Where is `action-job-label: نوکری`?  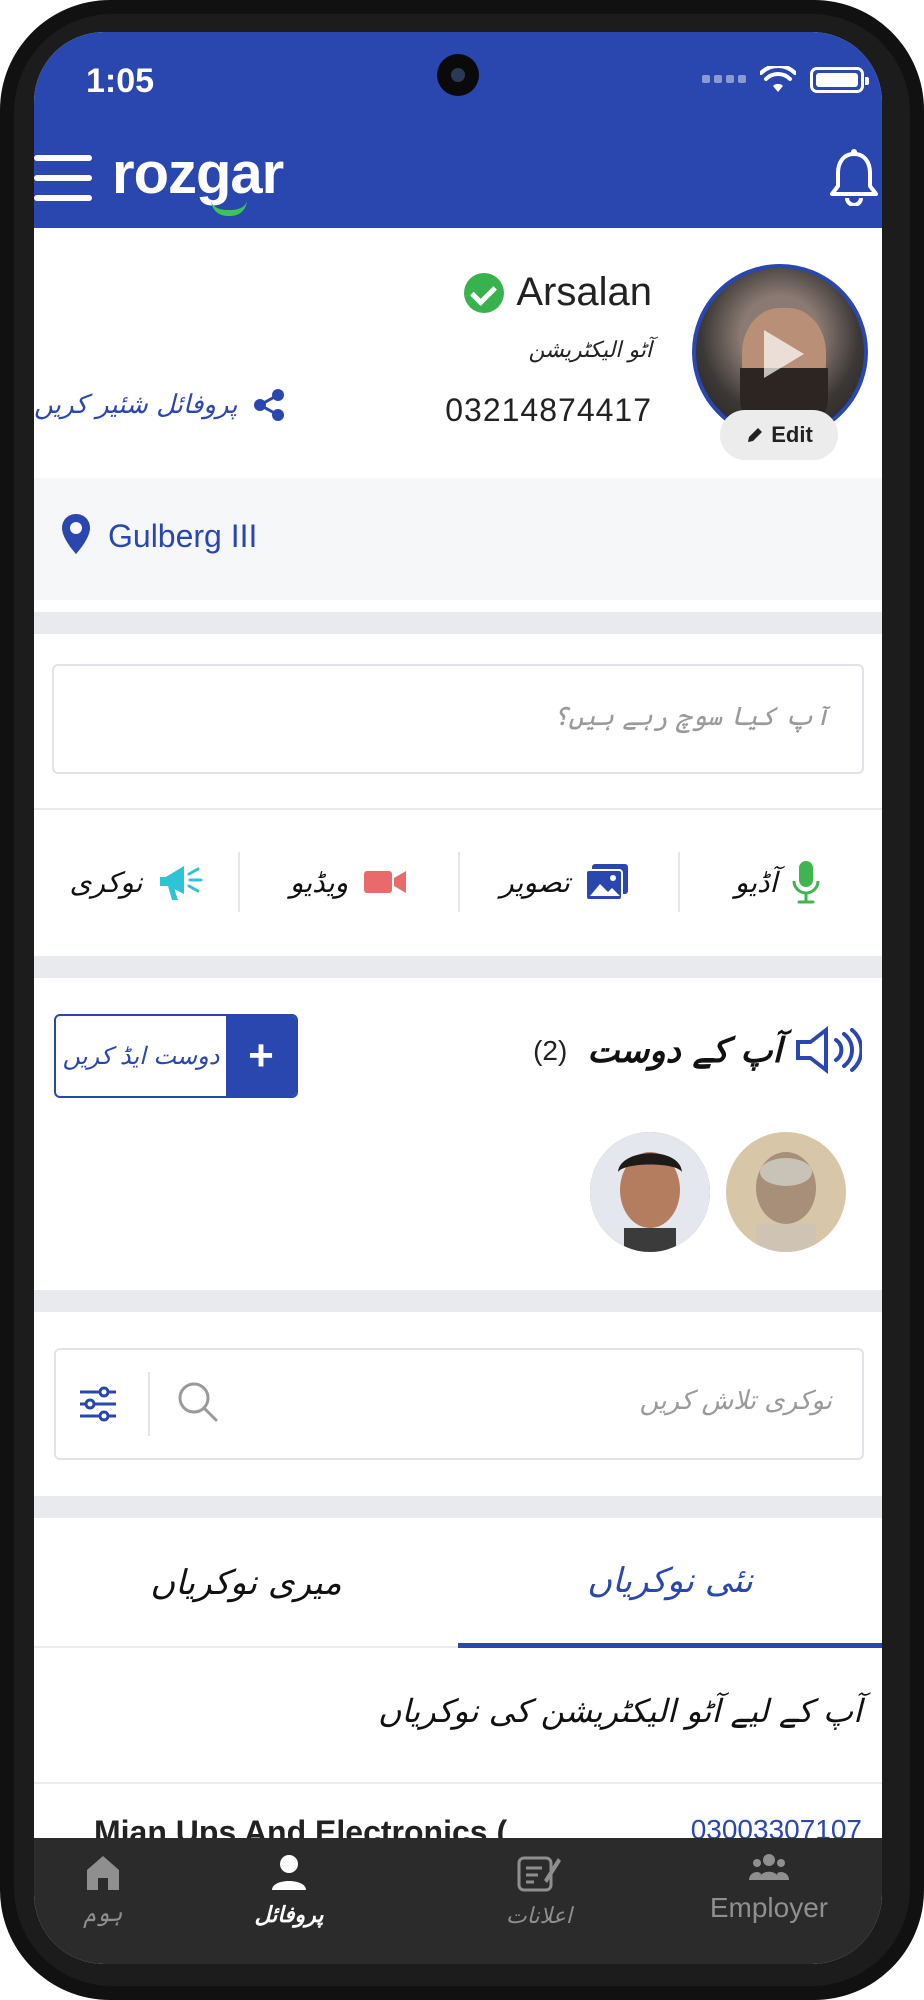
action-job-label: نوکری is located at coordinates (106, 882).